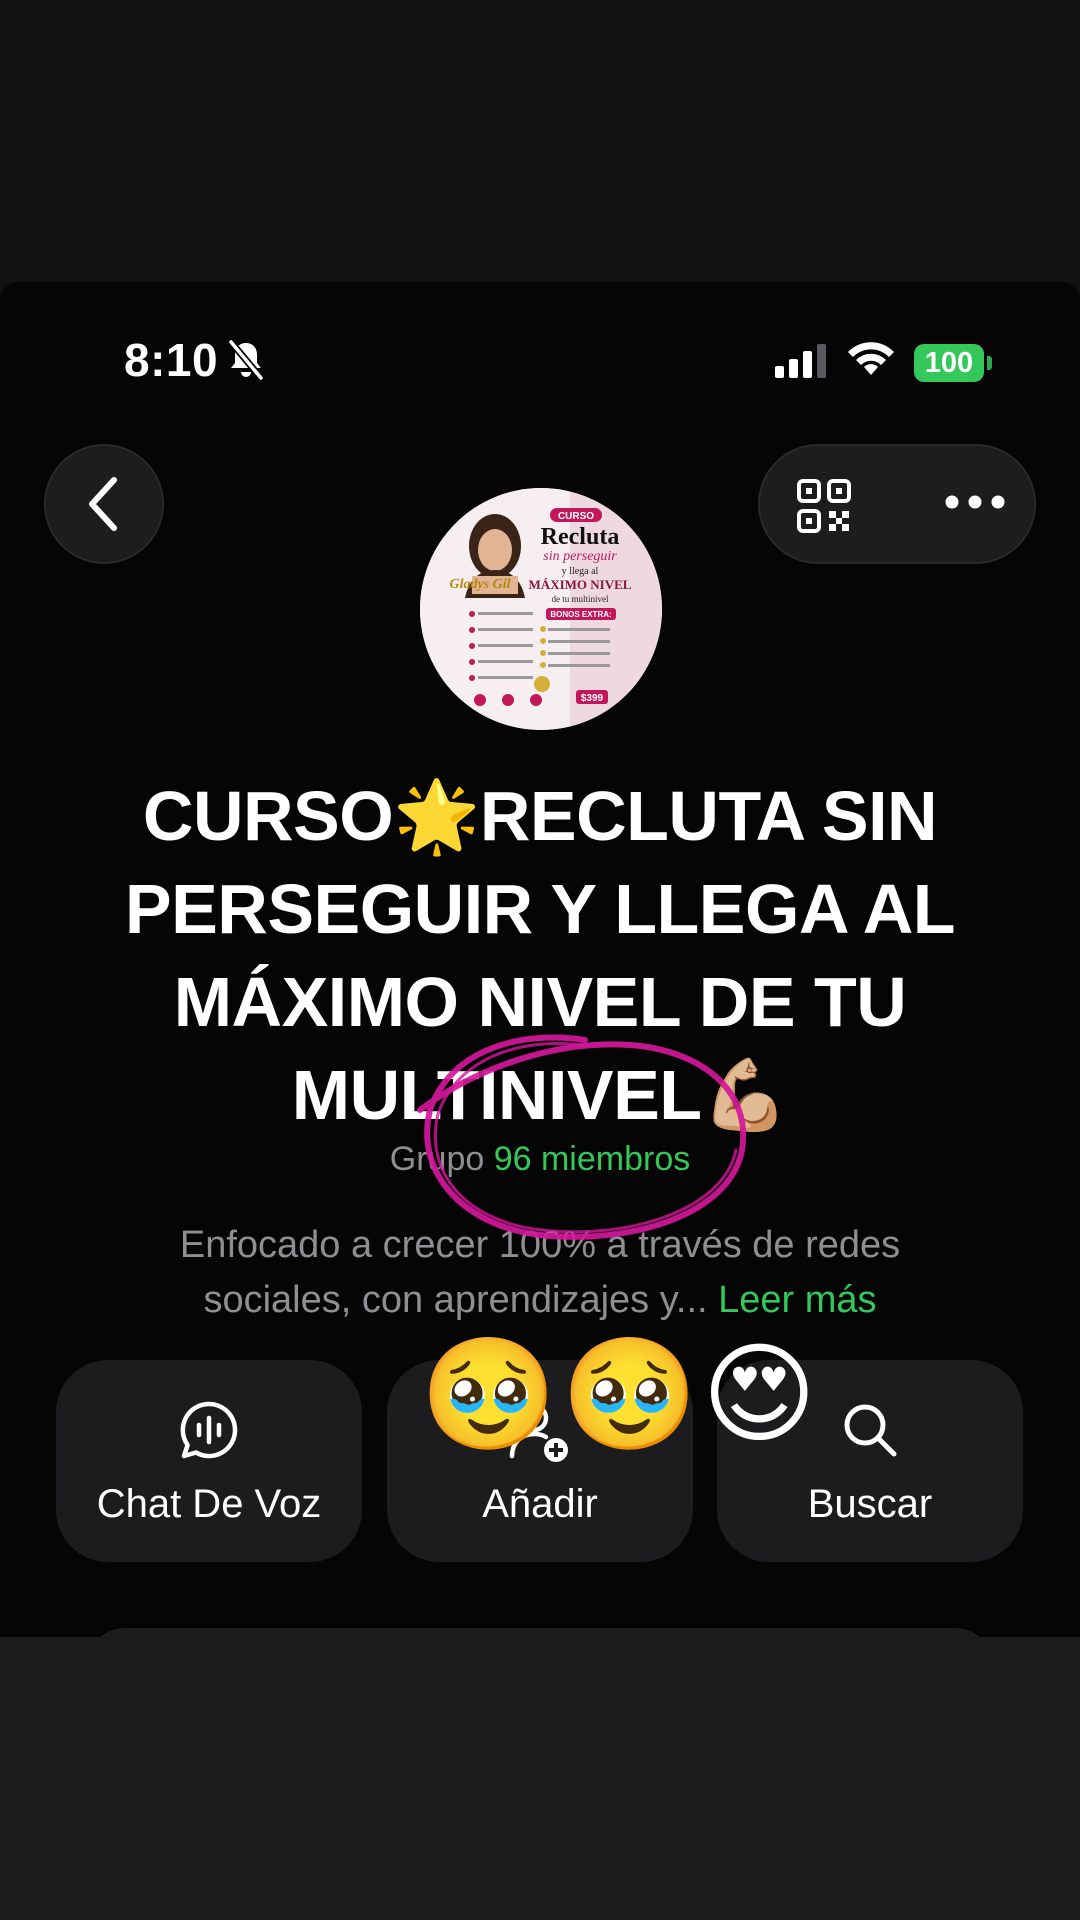  I want to click on voice-chat-button: Chat De Voz, so click(209, 1461).